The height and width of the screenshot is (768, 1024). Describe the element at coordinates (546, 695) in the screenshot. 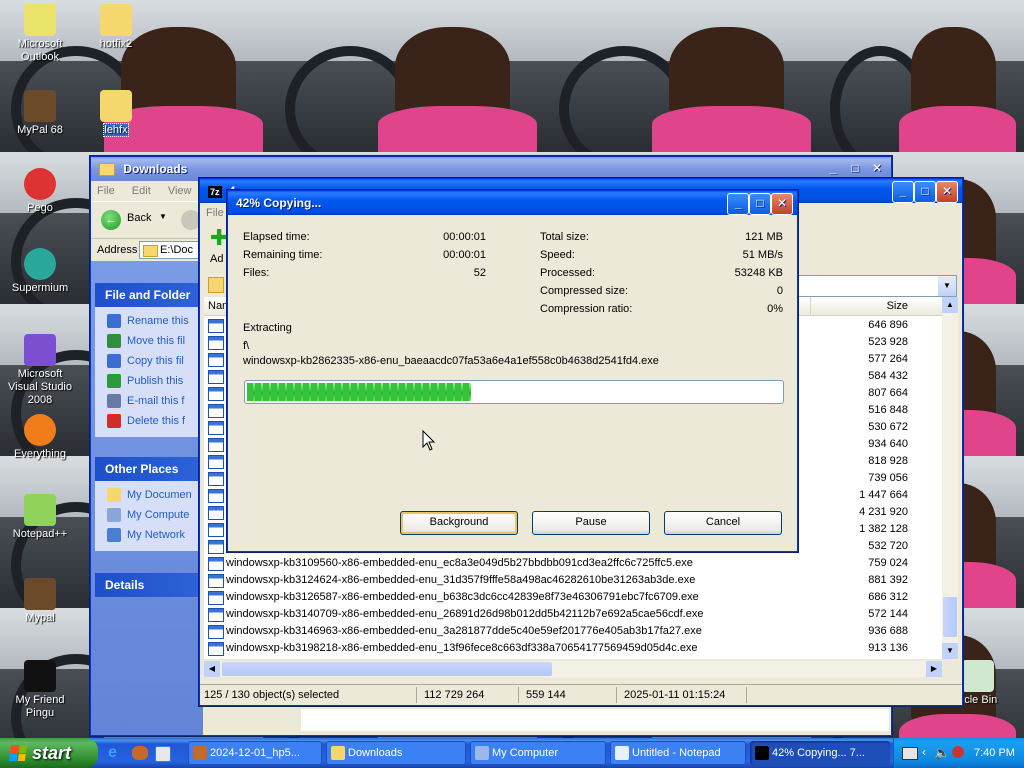

I see `status-selected-size: 559 144` at that location.